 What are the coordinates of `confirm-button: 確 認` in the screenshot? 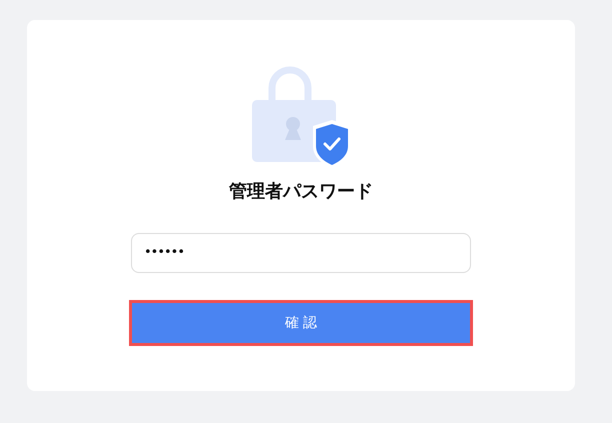 It's located at (301, 323).